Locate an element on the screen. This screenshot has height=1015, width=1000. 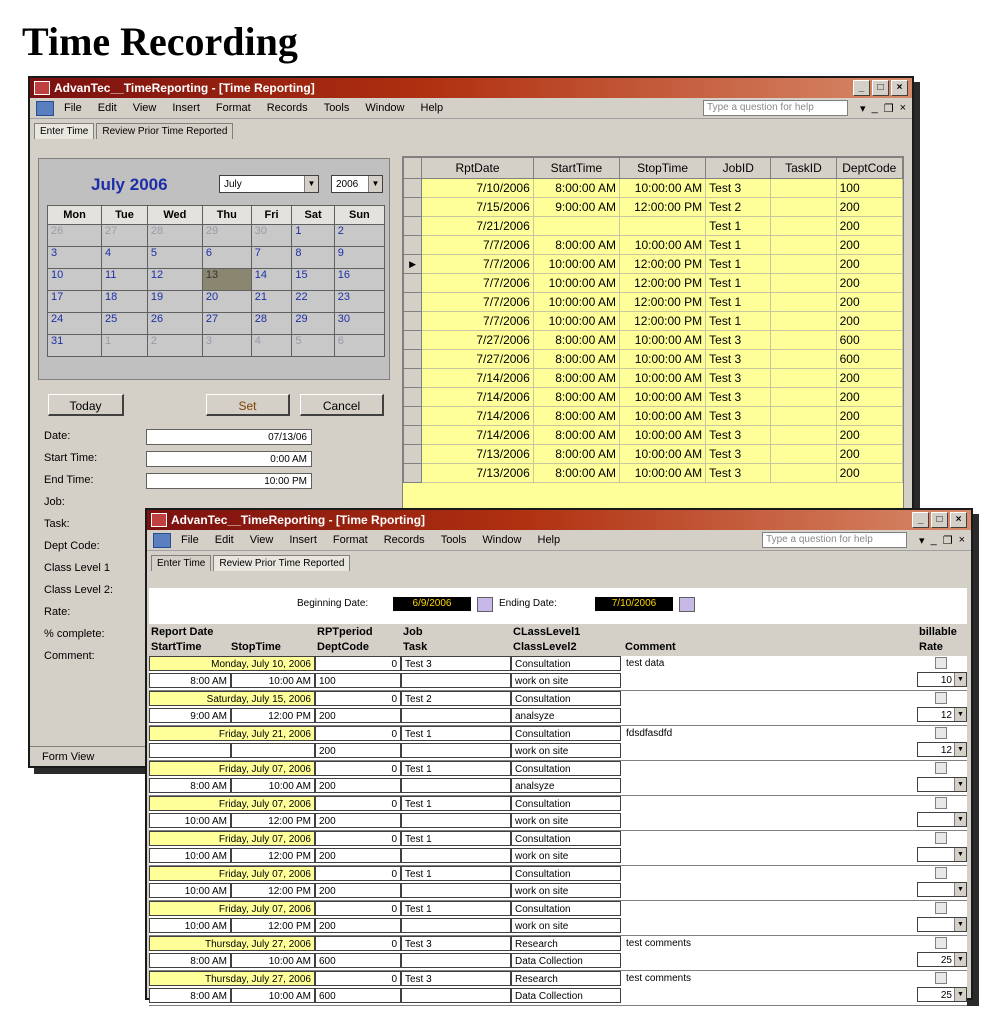
comment-cell is located at coordinates (763, 908).